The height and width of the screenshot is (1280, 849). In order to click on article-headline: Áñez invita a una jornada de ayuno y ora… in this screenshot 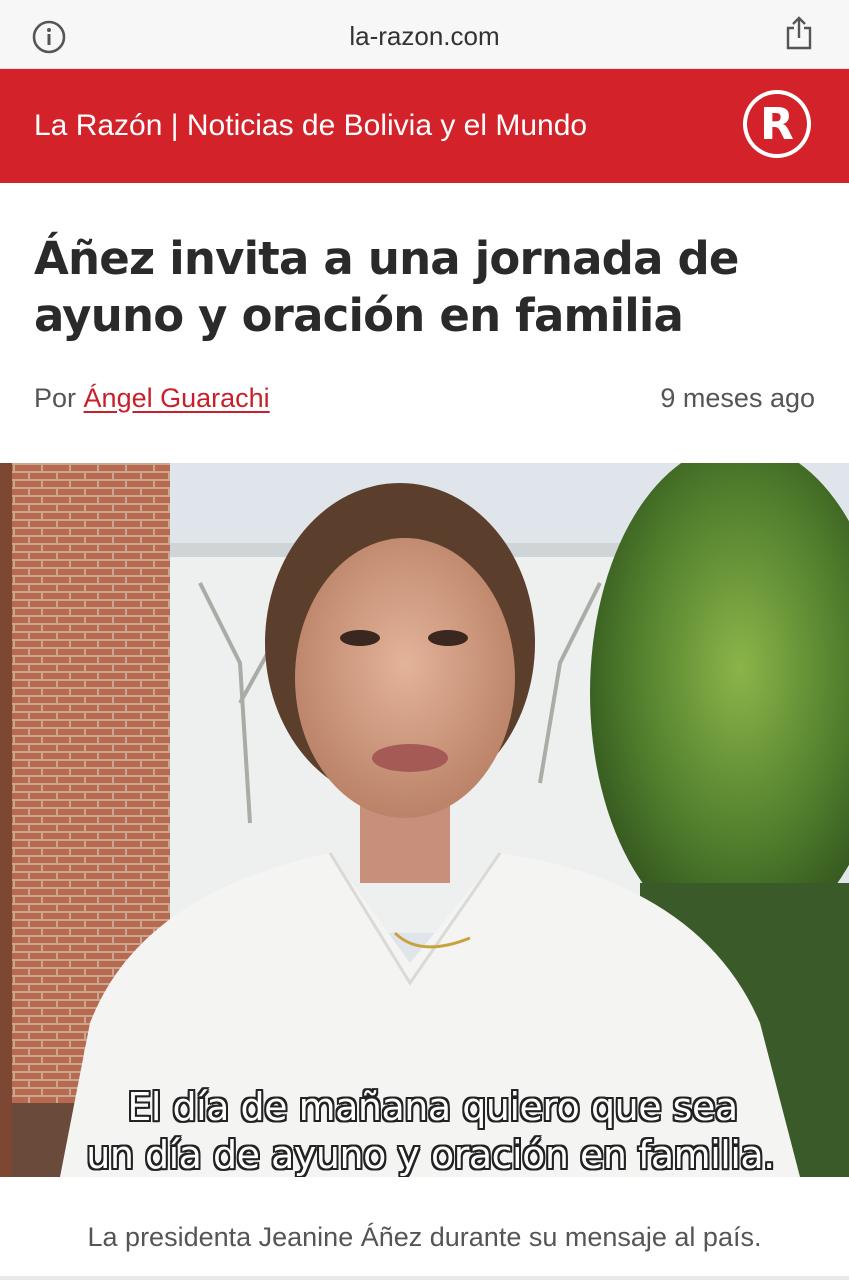, I will do `click(386, 287)`.